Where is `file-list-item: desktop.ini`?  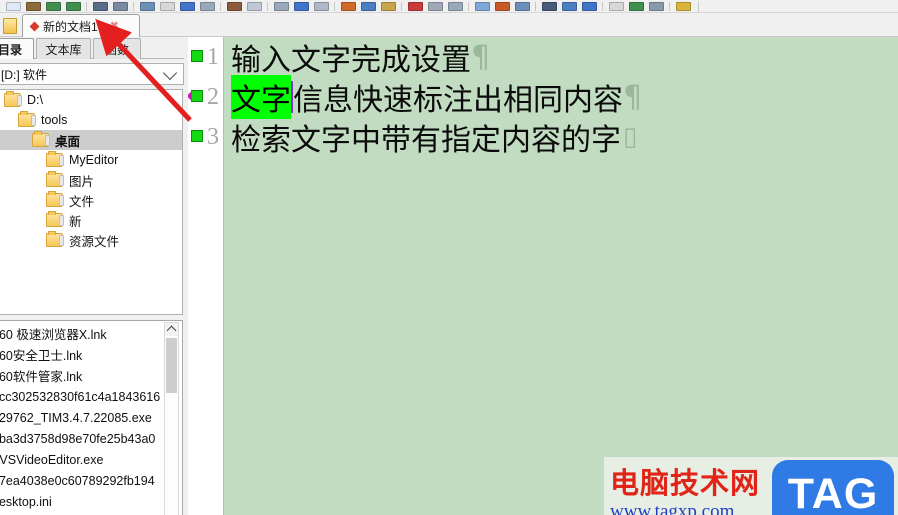
file-list-item: desktop.ini is located at coordinates (83, 501).